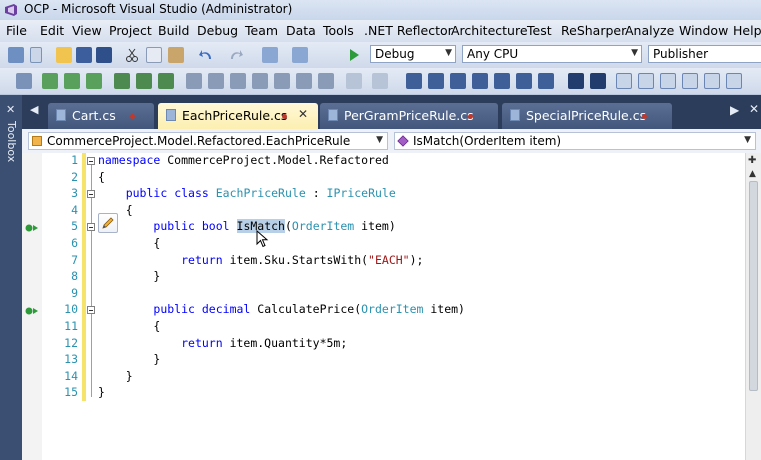 This screenshot has height=460, width=761. I want to click on line-number: 7, so click(74, 259).